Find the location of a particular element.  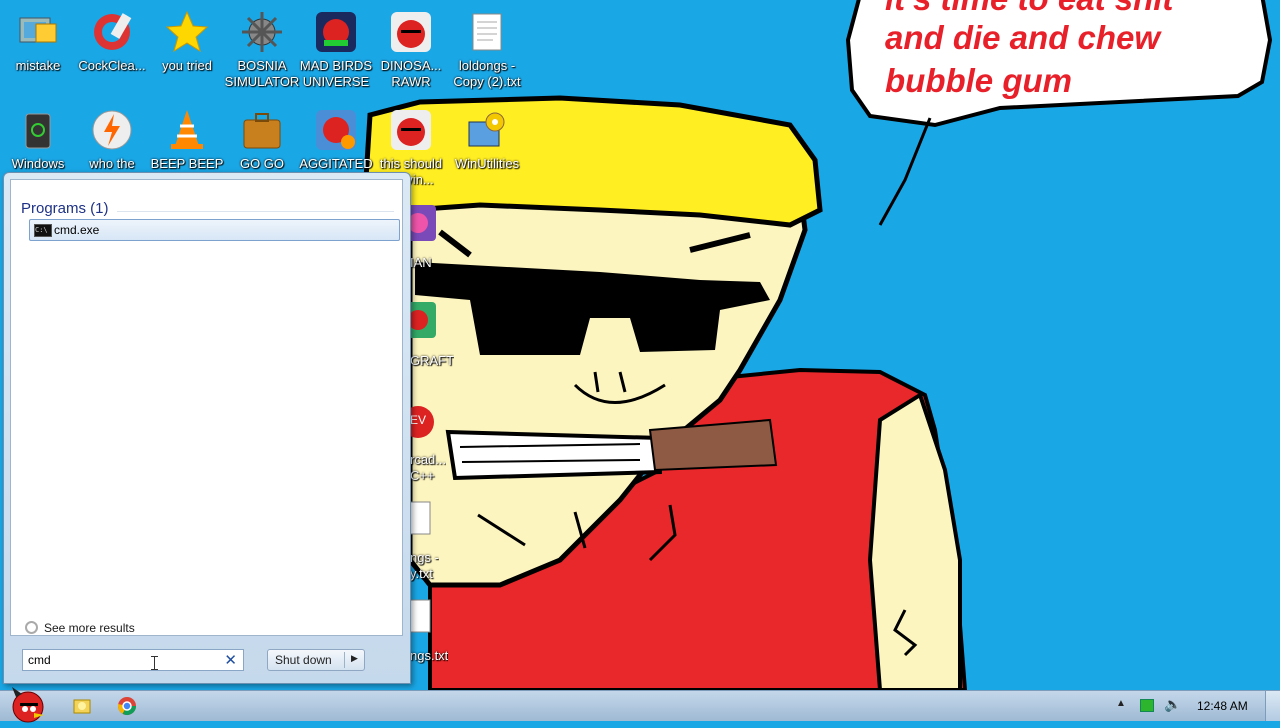

character-cigar-tip is located at coordinates (713, 445).